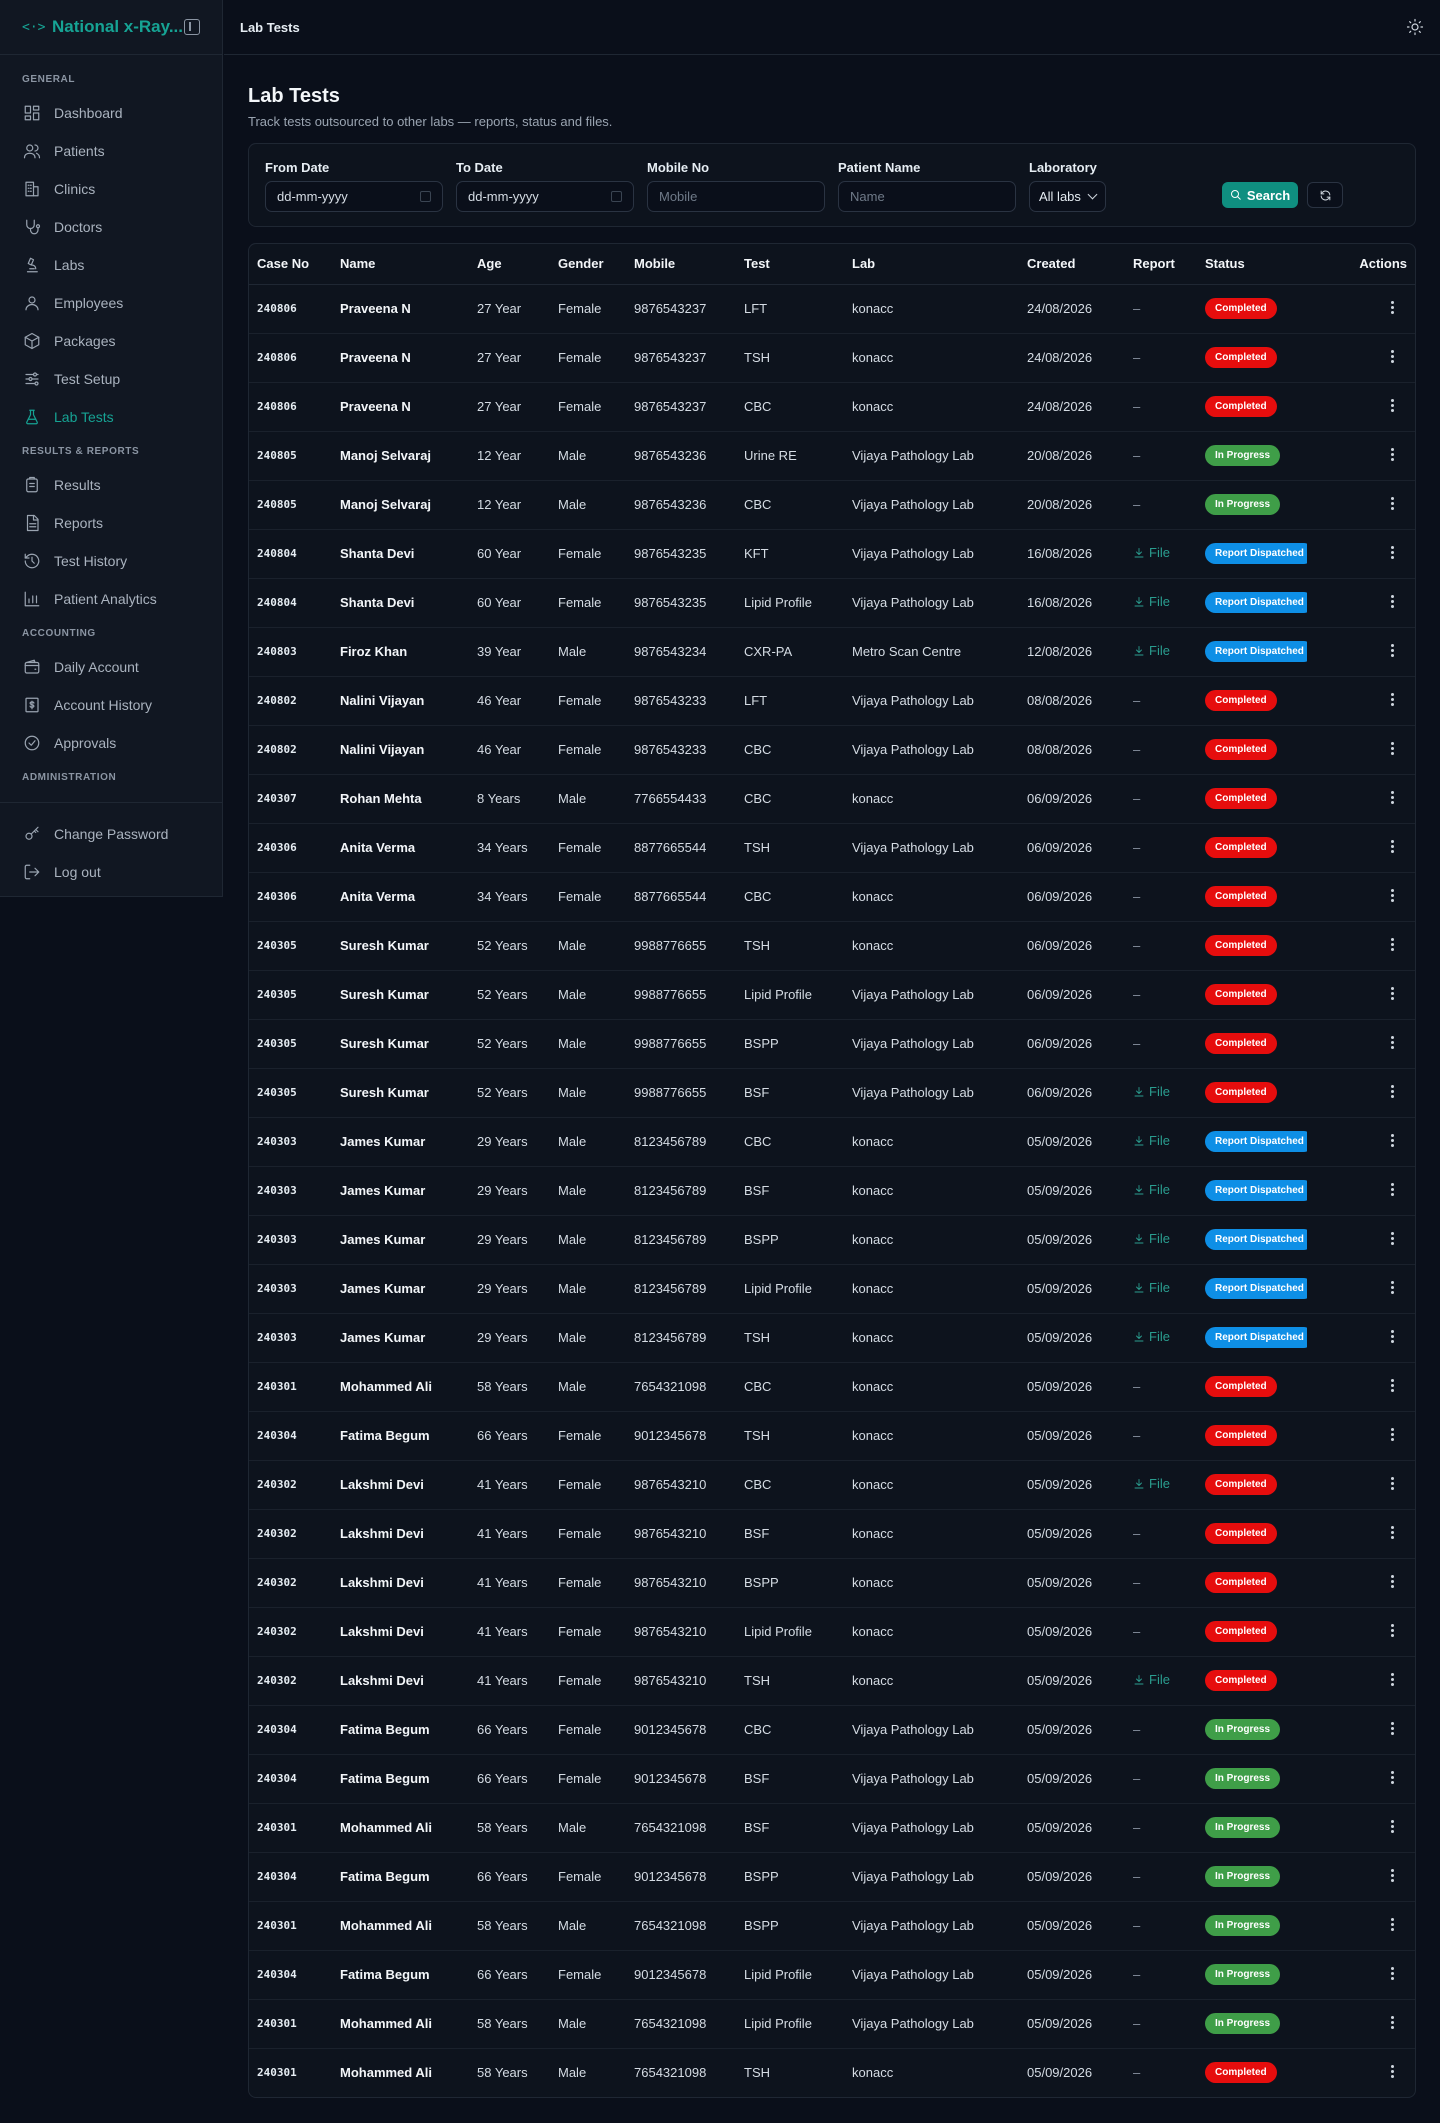 This screenshot has width=1440, height=2123. I want to click on sidebar-item-doctors: Doctors, so click(111, 227).